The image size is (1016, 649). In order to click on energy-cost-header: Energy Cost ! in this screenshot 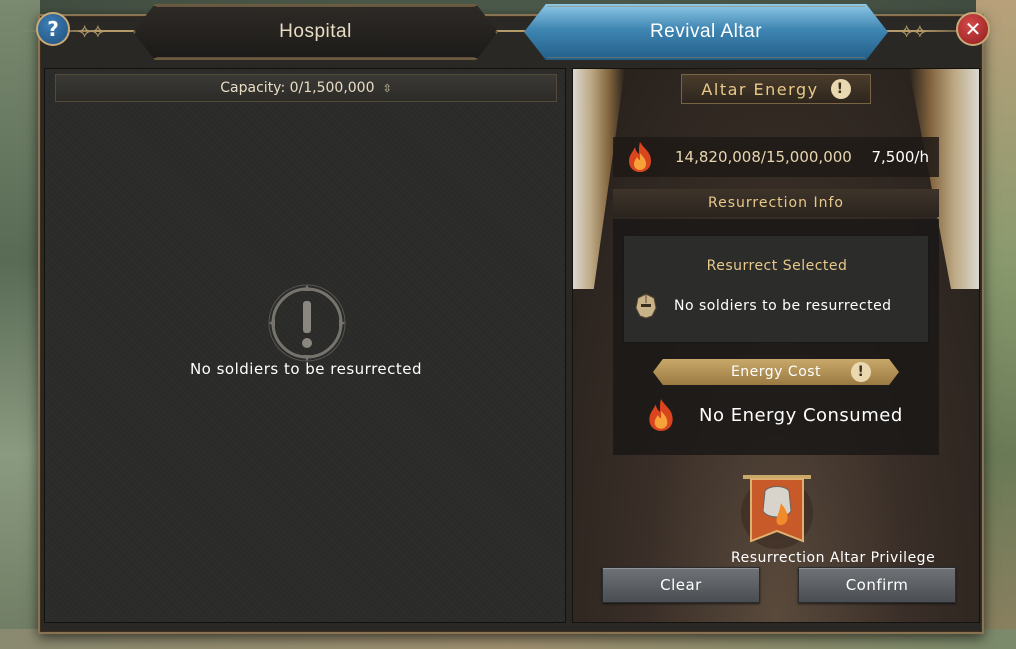, I will do `click(776, 372)`.